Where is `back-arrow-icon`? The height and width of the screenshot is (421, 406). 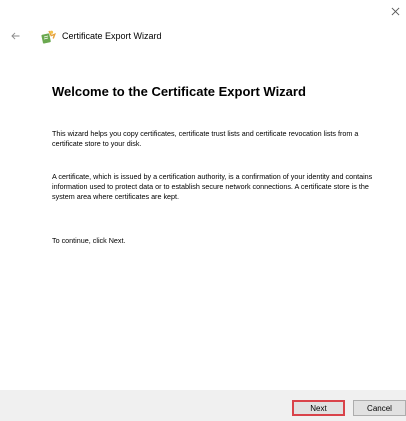 back-arrow-icon is located at coordinates (14, 36).